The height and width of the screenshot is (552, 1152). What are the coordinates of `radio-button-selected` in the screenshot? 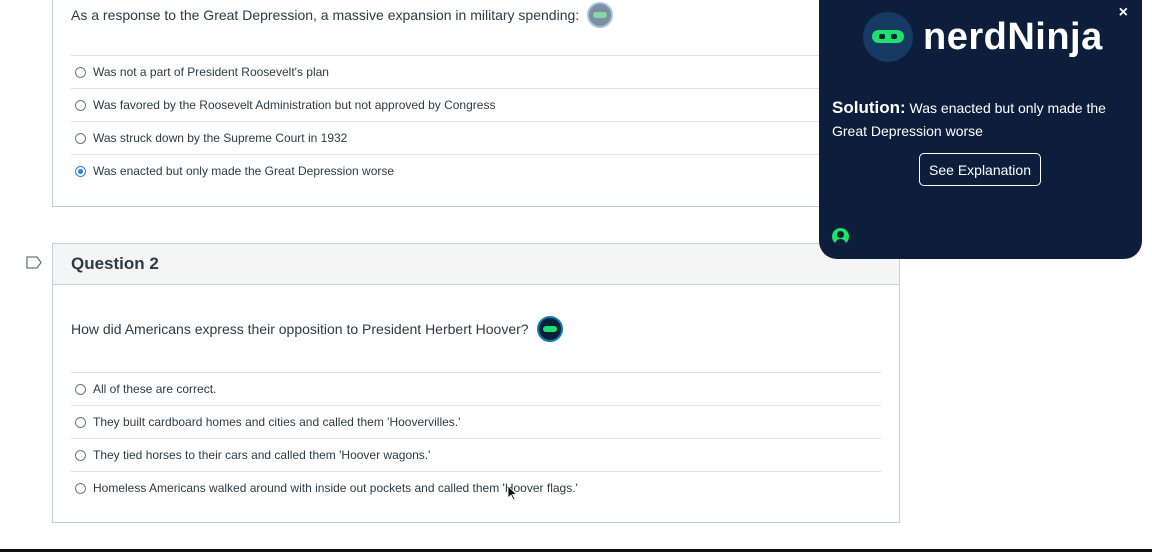 It's located at (80, 171).